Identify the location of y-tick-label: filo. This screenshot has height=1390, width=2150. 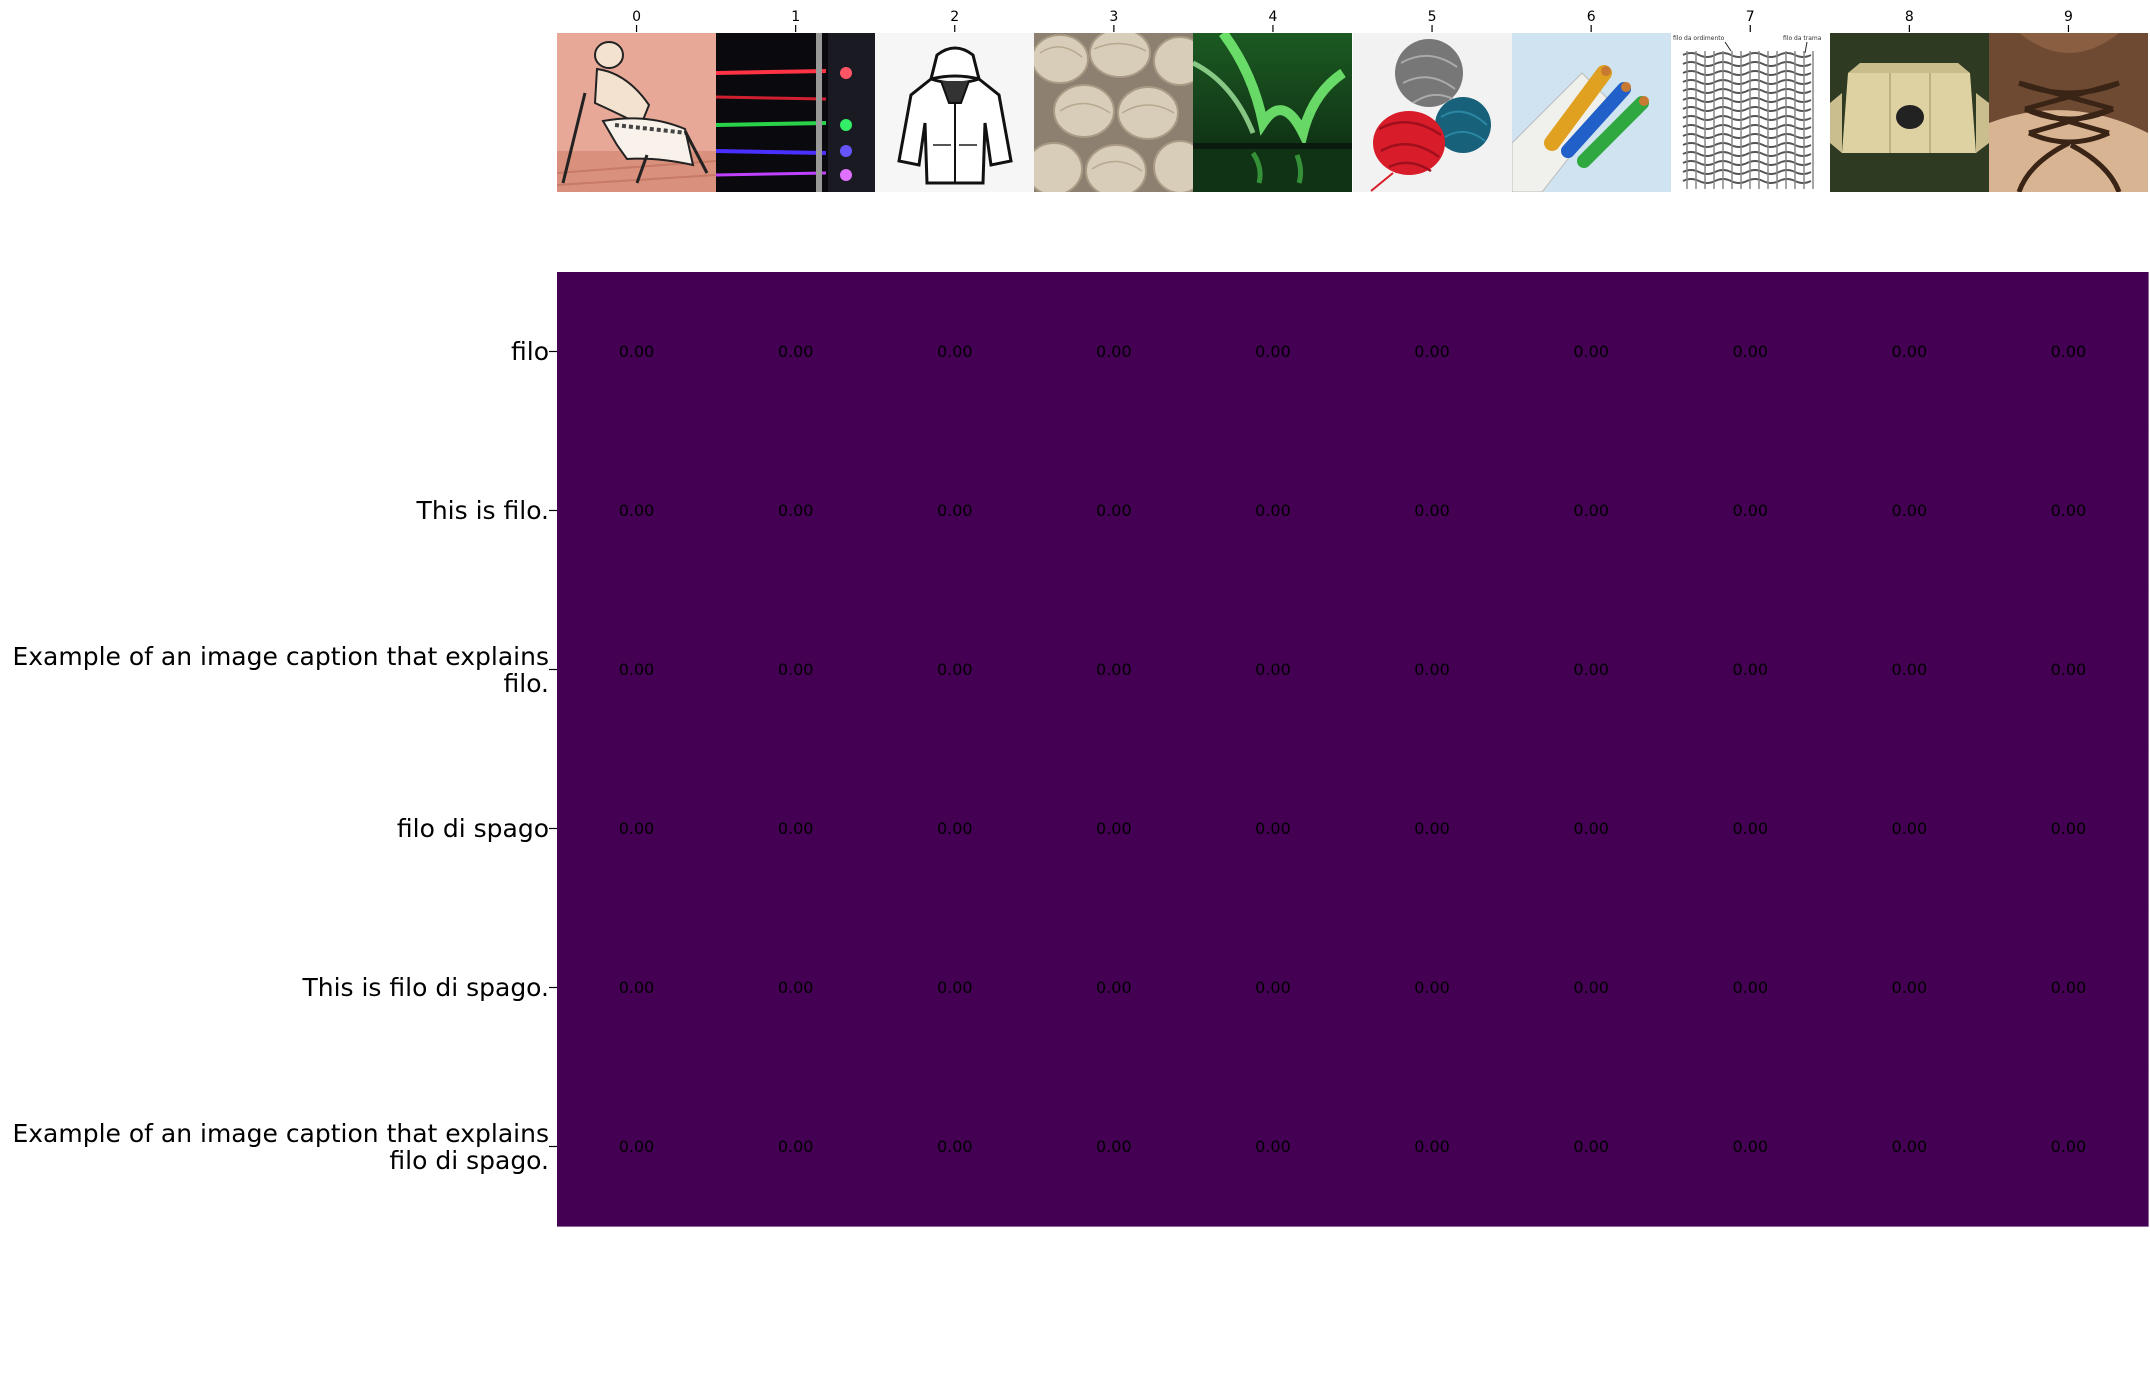
(530, 351).